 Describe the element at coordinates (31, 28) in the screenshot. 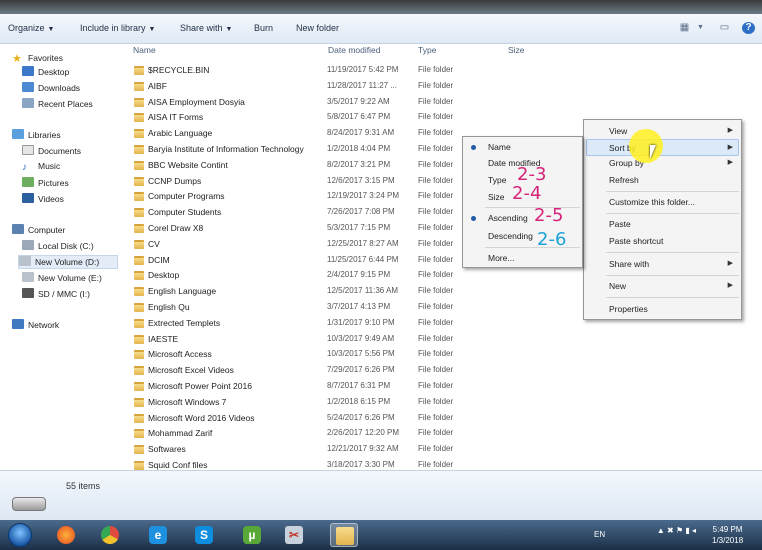

I see `organize-button: Organize ▼` at that location.